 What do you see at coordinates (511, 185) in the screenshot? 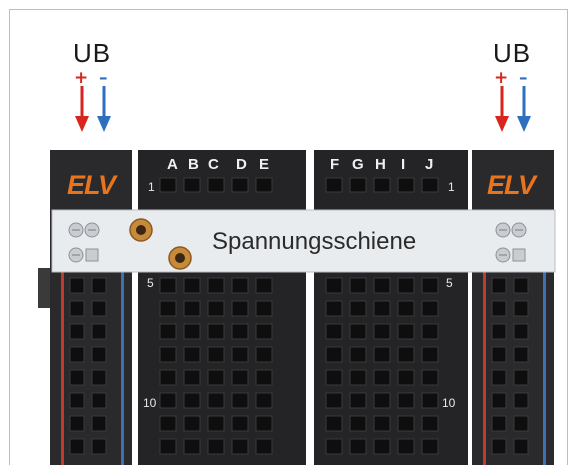
I see `right-elv-logo: ELV` at bounding box center [511, 185].